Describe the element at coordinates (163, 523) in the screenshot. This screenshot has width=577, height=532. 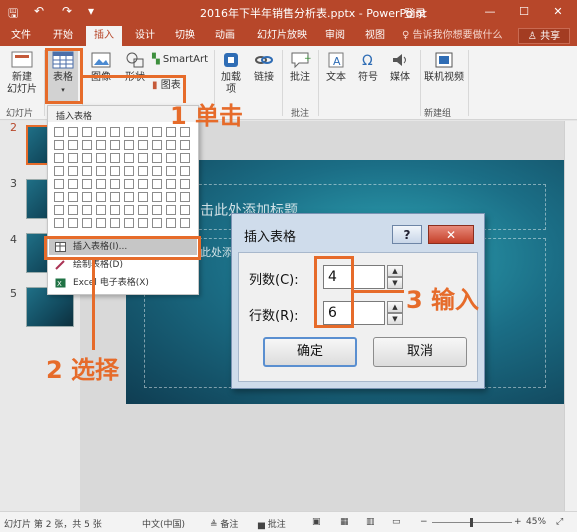
I see `language-indicator: 中文(中国)` at that location.